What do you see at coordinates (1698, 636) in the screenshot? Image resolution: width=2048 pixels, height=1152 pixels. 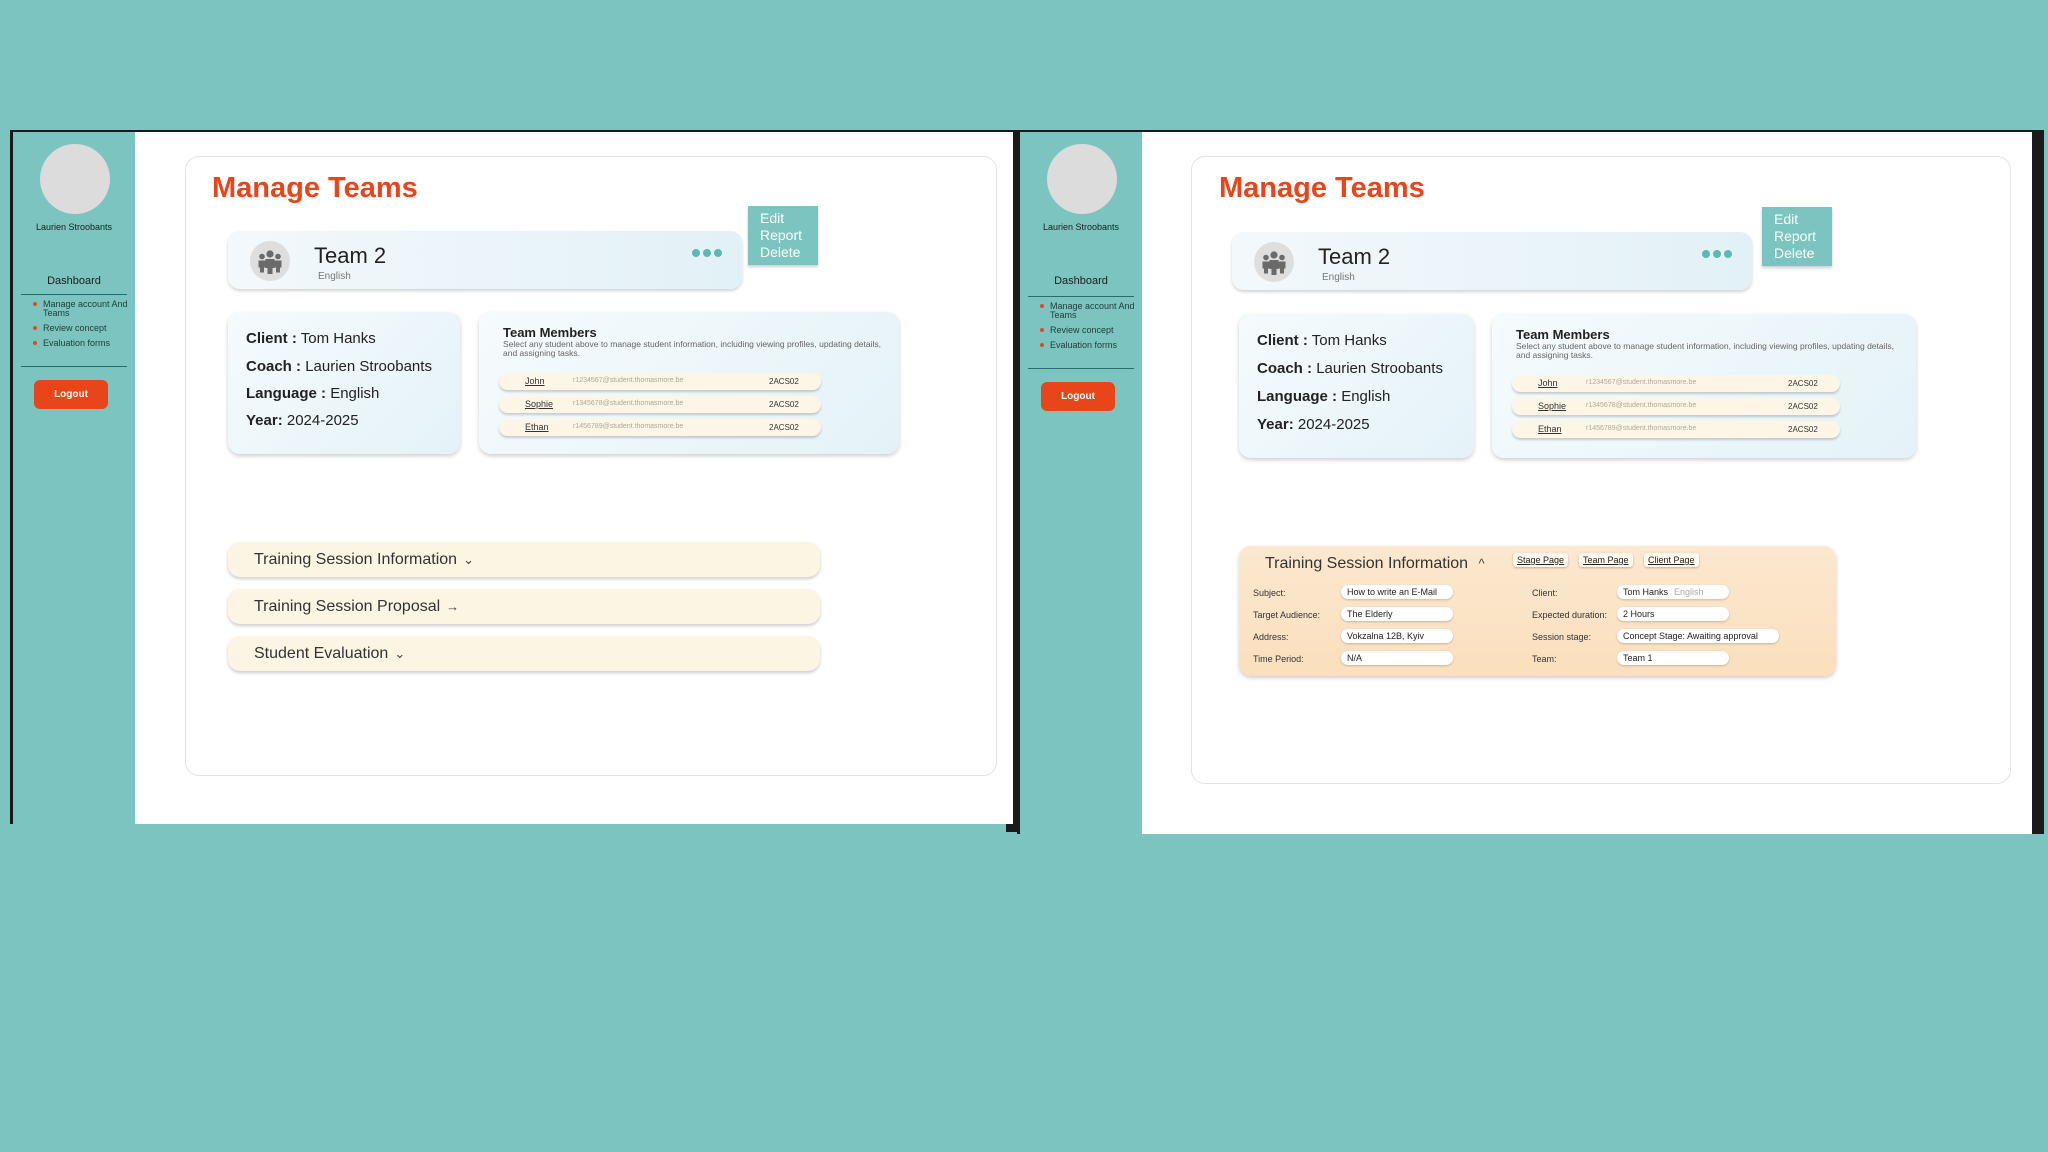 I see `session-stage-value: Concept Stage: Awaiting approval` at bounding box center [1698, 636].